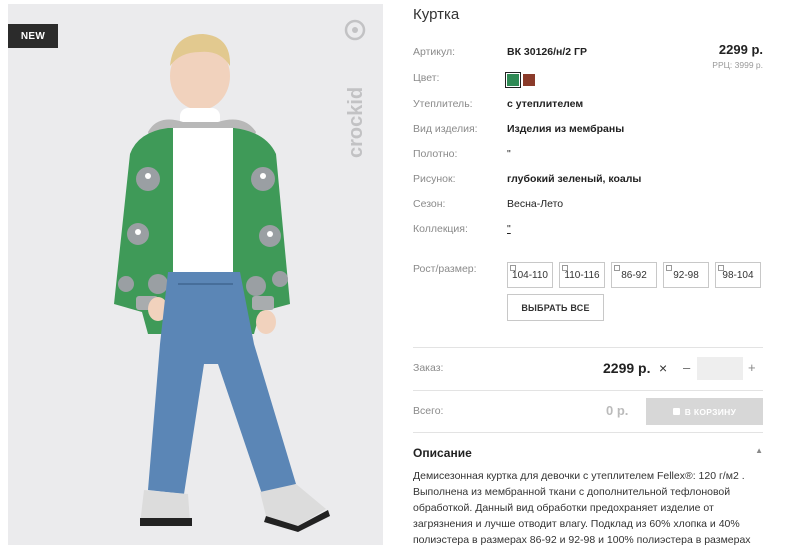 The height and width of the screenshot is (545, 800). Describe the element at coordinates (428, 411) in the screenshot. I see `total-label: Всего:` at that location.